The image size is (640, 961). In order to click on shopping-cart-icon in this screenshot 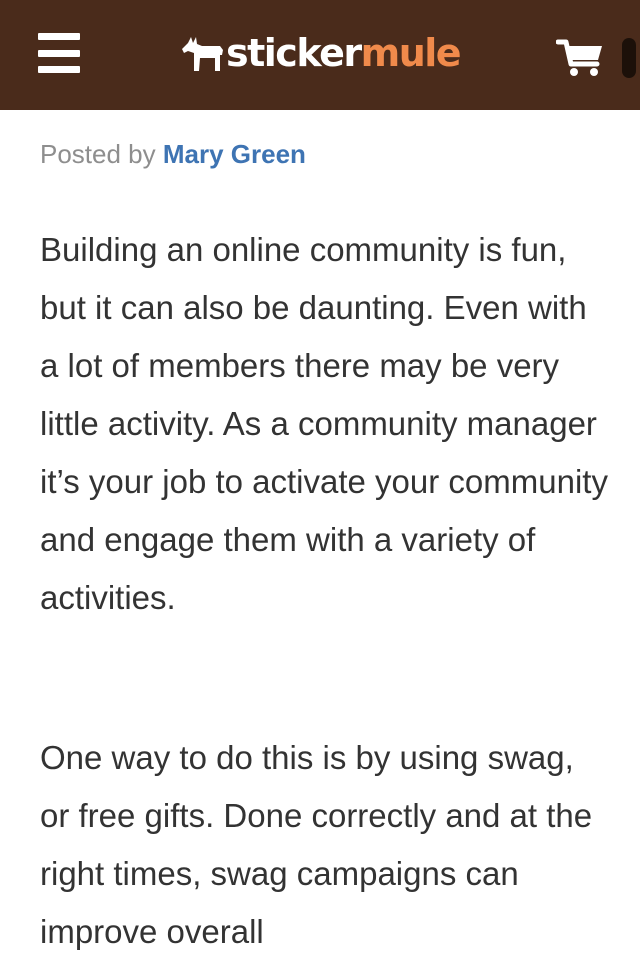, I will do `click(580, 57)`.